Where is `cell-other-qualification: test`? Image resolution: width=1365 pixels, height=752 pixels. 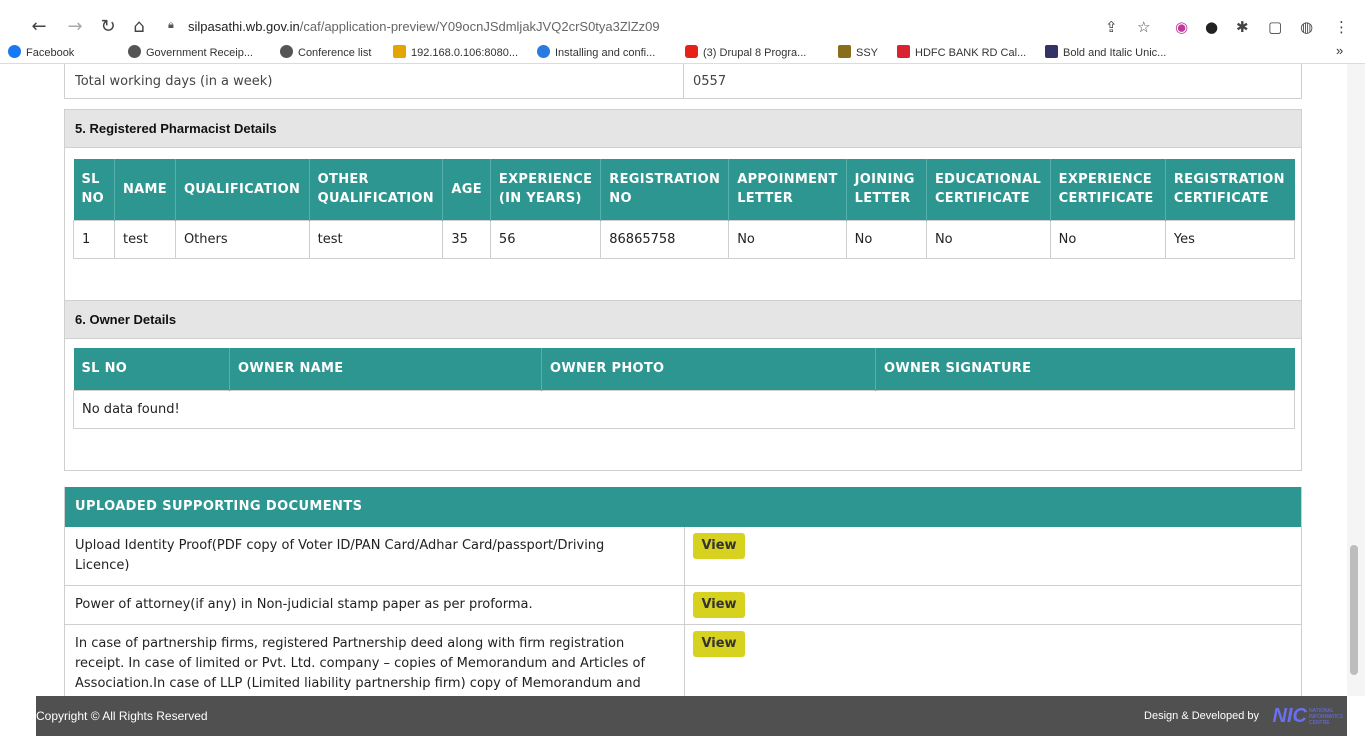 cell-other-qualification: test is located at coordinates (376, 239).